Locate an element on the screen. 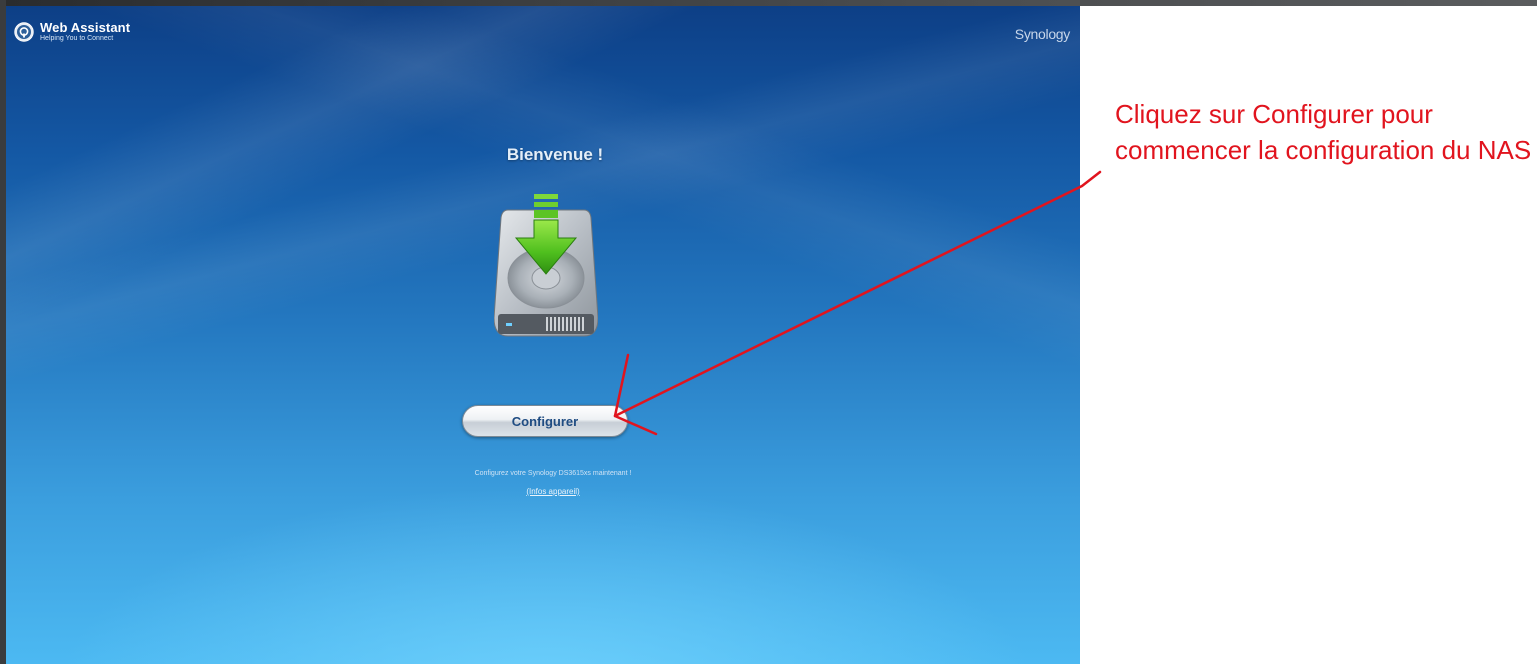 This screenshot has height=664, width=1537. configure-button: Configurer is located at coordinates (545, 421).